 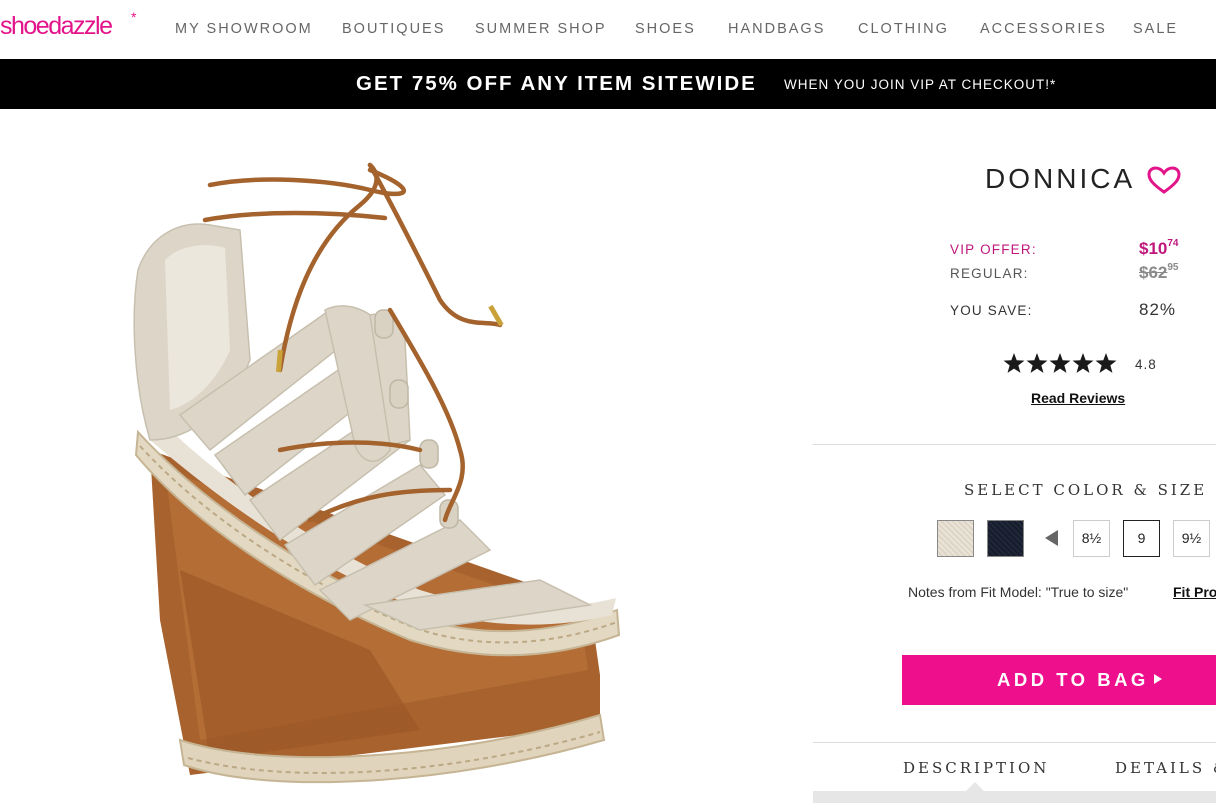 What do you see at coordinates (1086, 490) in the screenshot?
I see `select-color-size-heading: SELECT COLOR & SIZE` at bounding box center [1086, 490].